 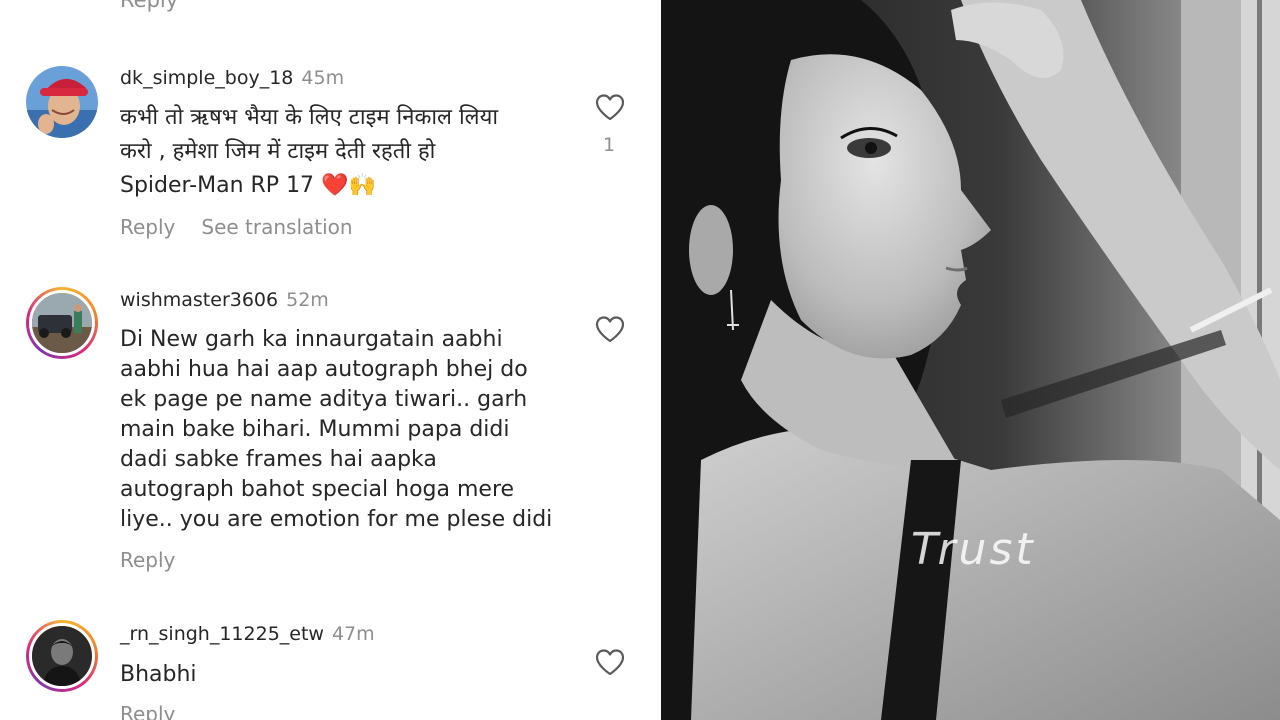 What do you see at coordinates (307, 300) in the screenshot?
I see `timestamp: 52m` at bounding box center [307, 300].